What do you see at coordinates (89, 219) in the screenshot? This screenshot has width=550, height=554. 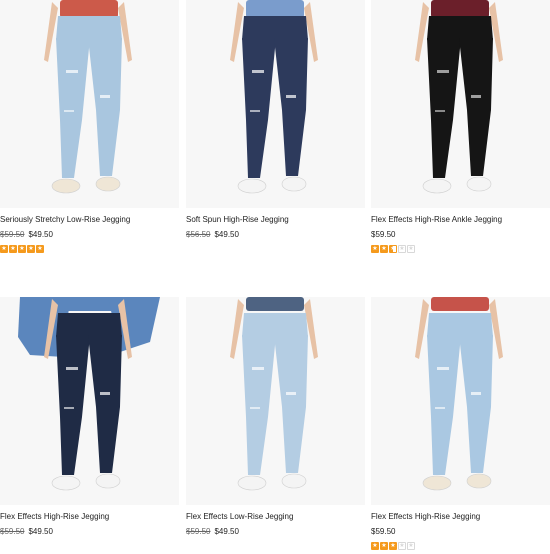 I see `product-name: Seriously Stretchy Low-Rise Jegging` at bounding box center [89, 219].